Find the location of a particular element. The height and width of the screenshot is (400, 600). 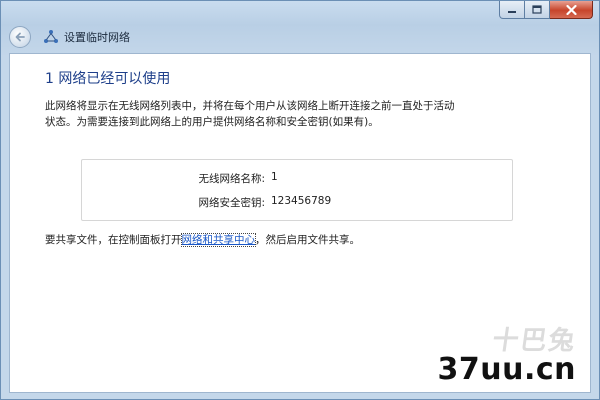

caption-buttons is located at coordinates (546, 10).